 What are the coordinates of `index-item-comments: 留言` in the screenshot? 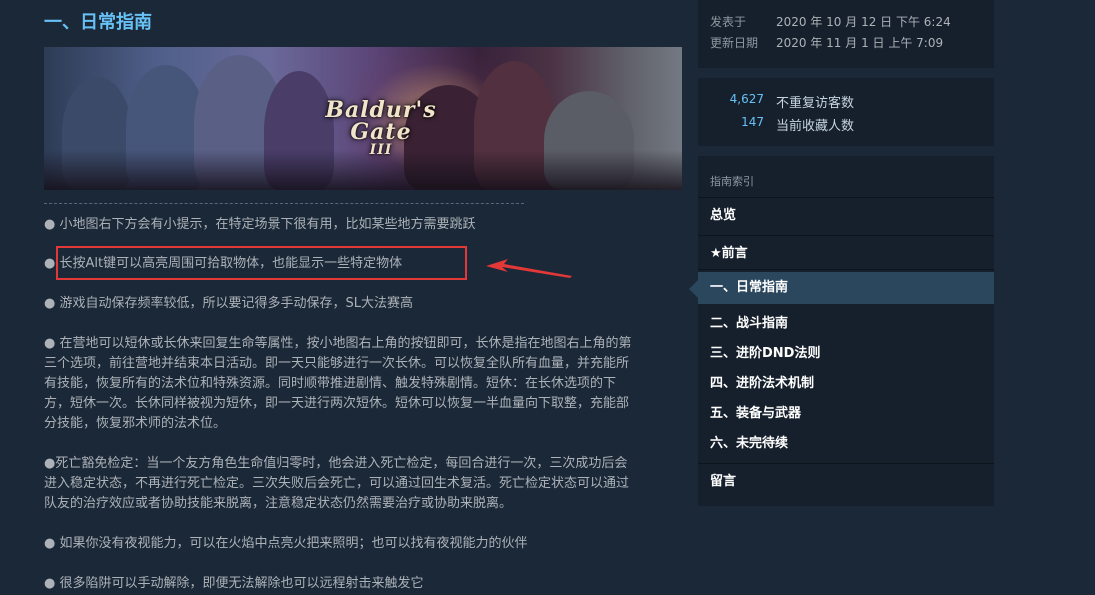 It's located at (846, 482).